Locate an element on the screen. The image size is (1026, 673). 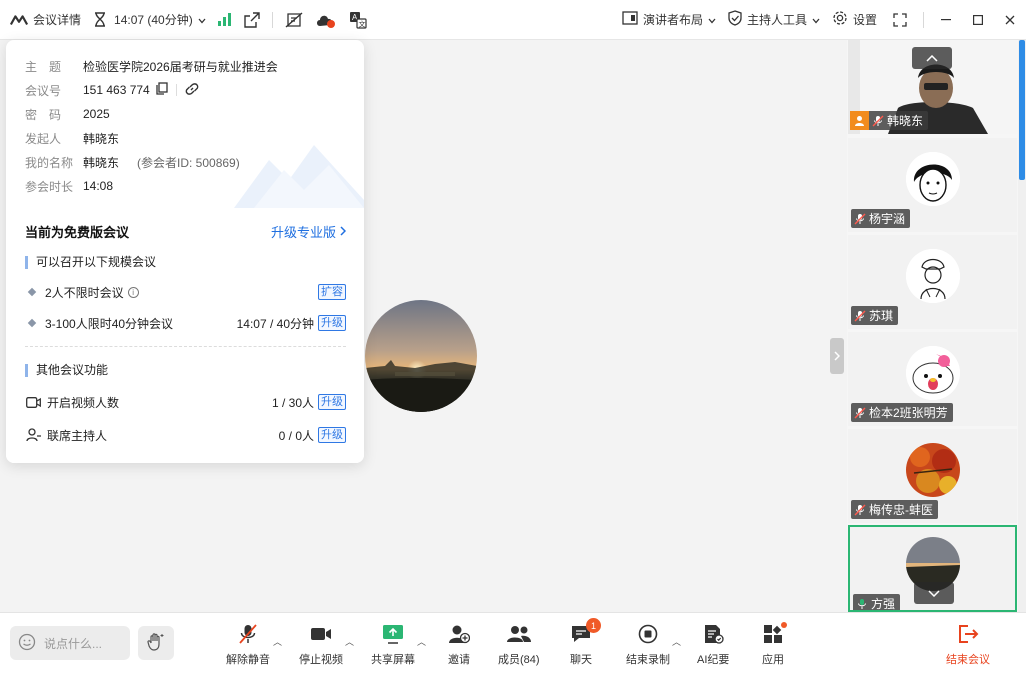
upgrade-pro-link: 升级专业版 is located at coordinates (309, 231).